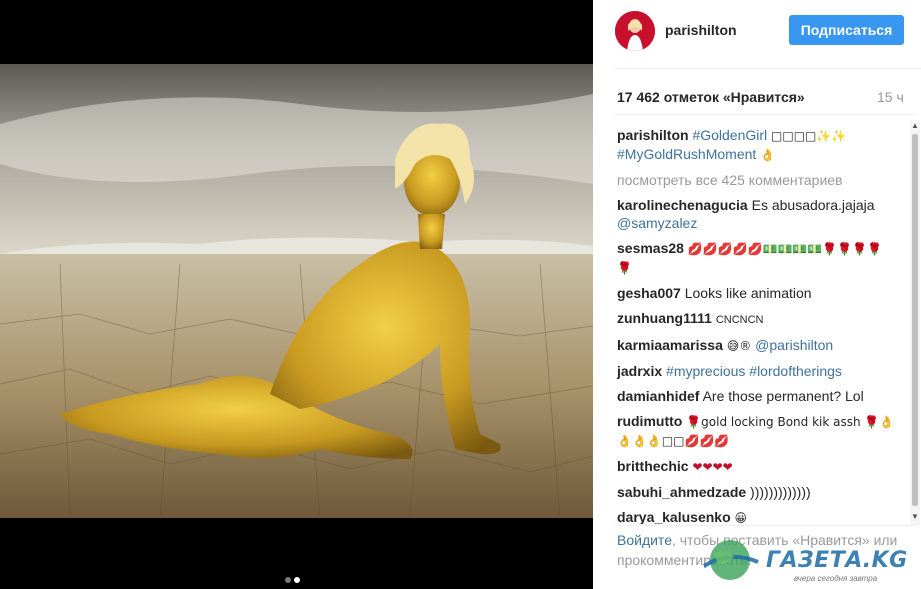  Describe the element at coordinates (757, 180) in the screenshot. I see `view-all-comments-link: посмотреть все 425 комментариев` at that location.